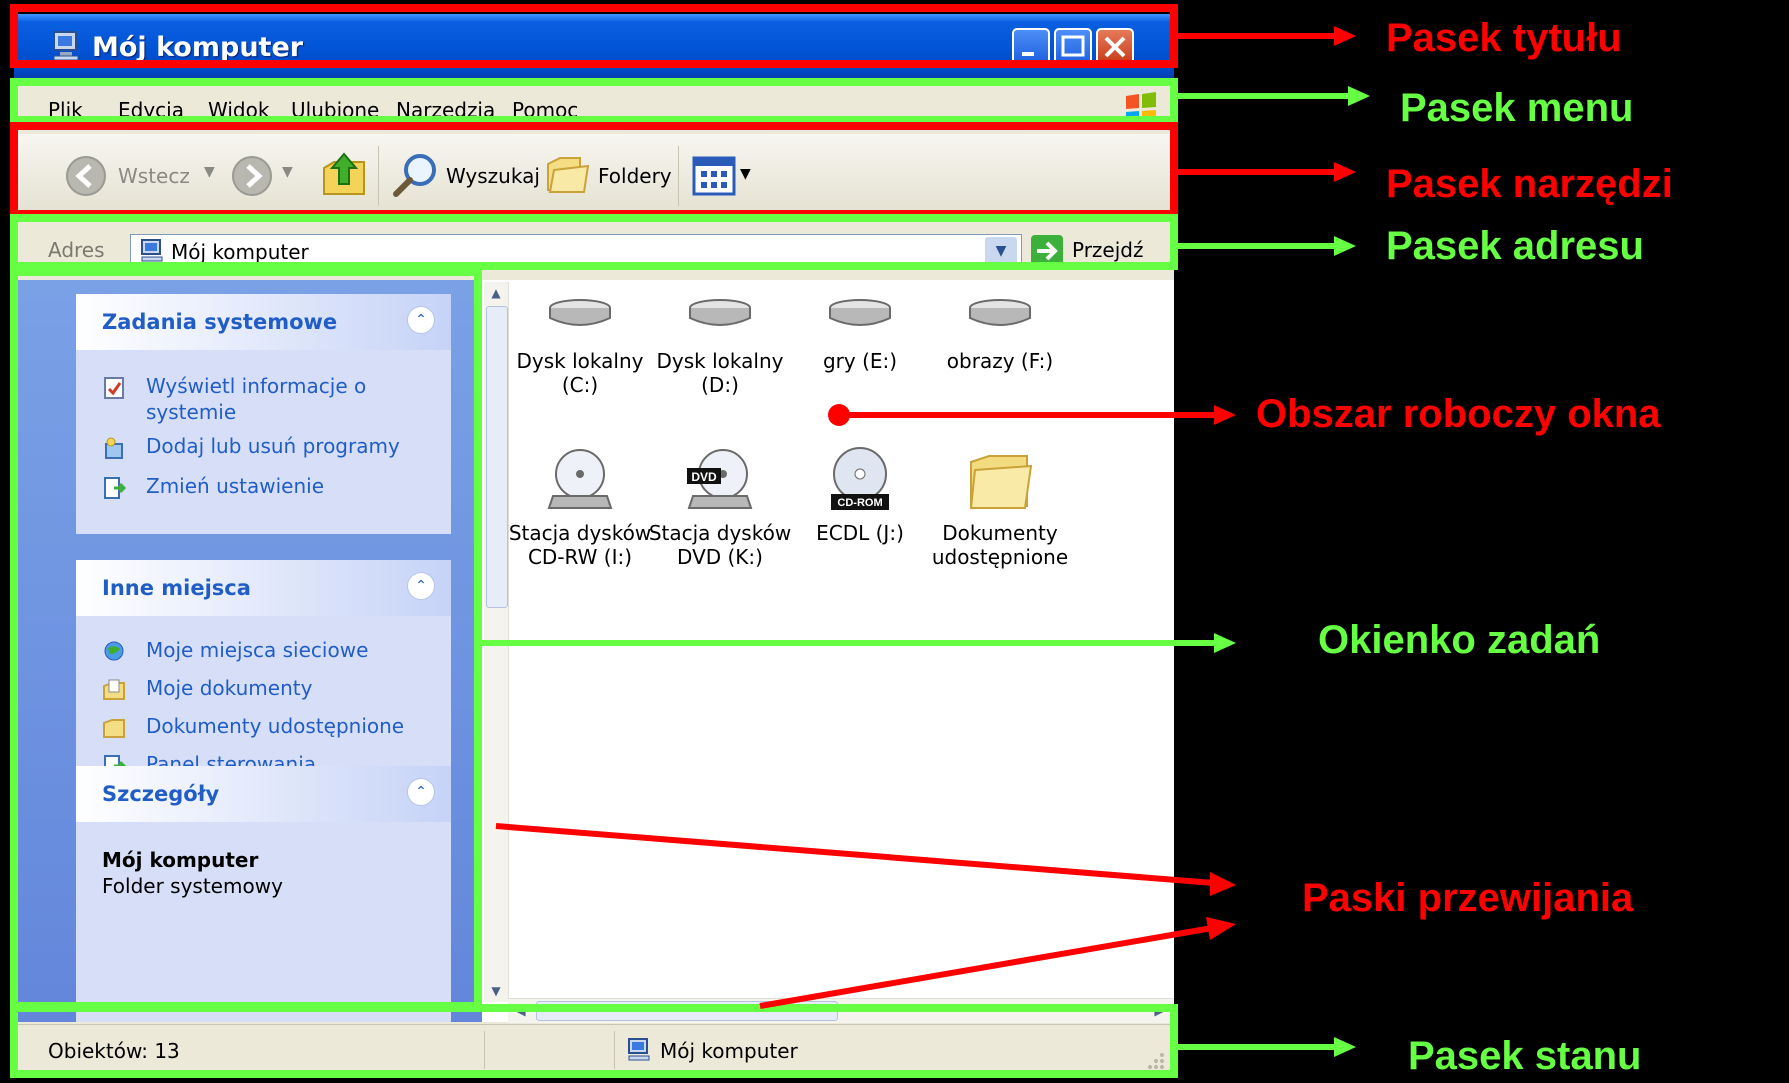 The height and width of the screenshot is (1083, 1789). What do you see at coordinates (1458, 414) in the screenshot?
I see `annotation-work-area: Obszar roboczy okna` at bounding box center [1458, 414].